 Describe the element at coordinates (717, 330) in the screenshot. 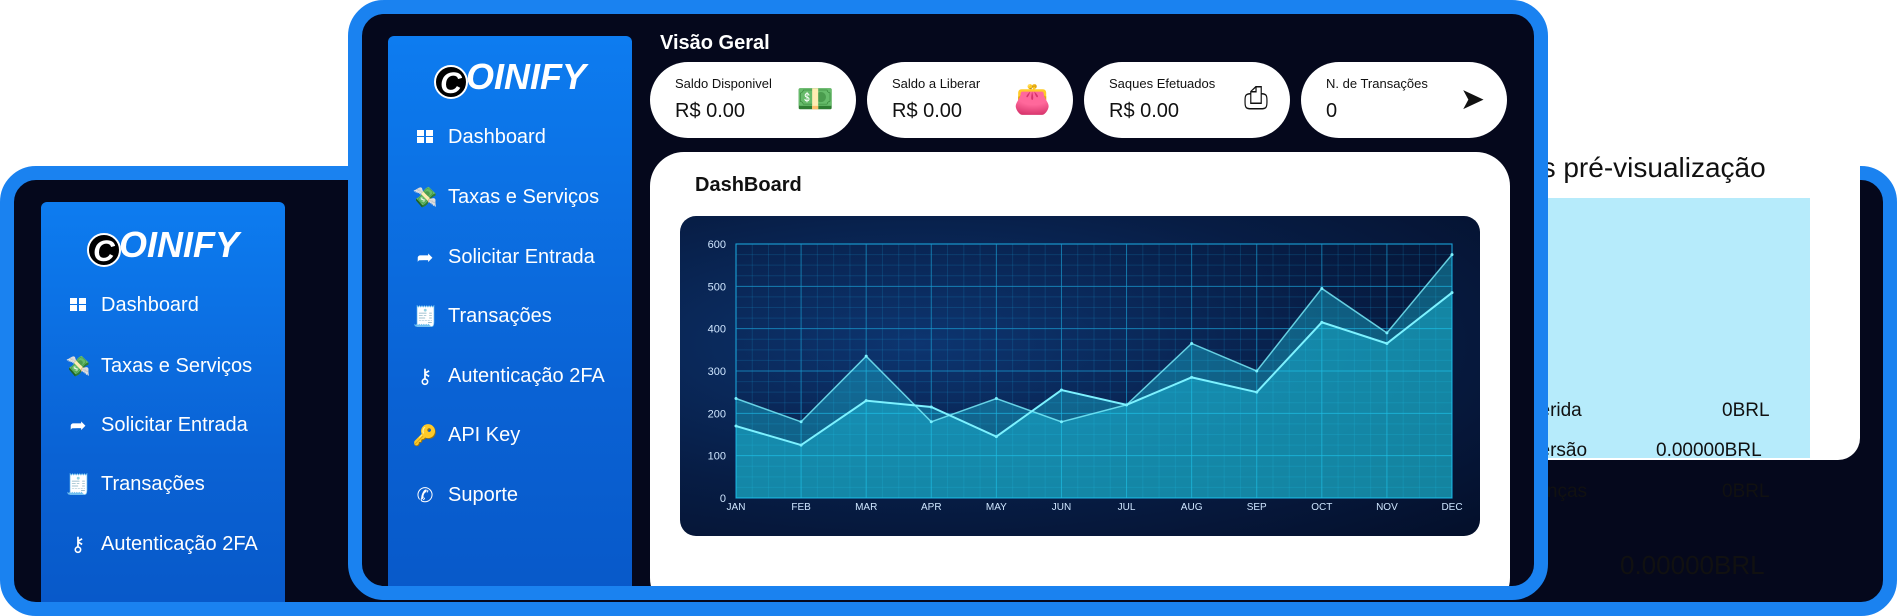

I see `y-tick-label: 400` at that location.